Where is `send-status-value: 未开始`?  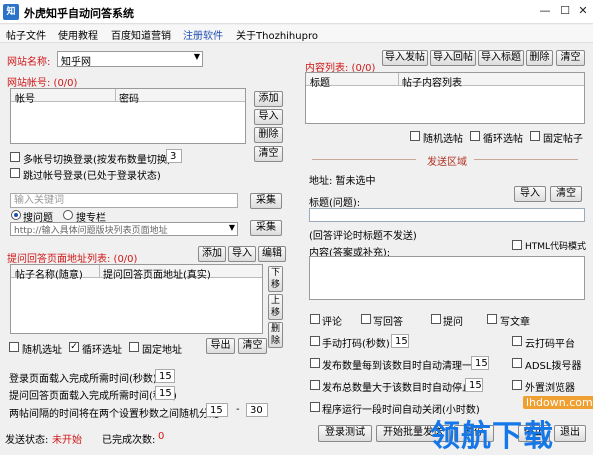 send-status-value: 未开始 is located at coordinates (67, 440).